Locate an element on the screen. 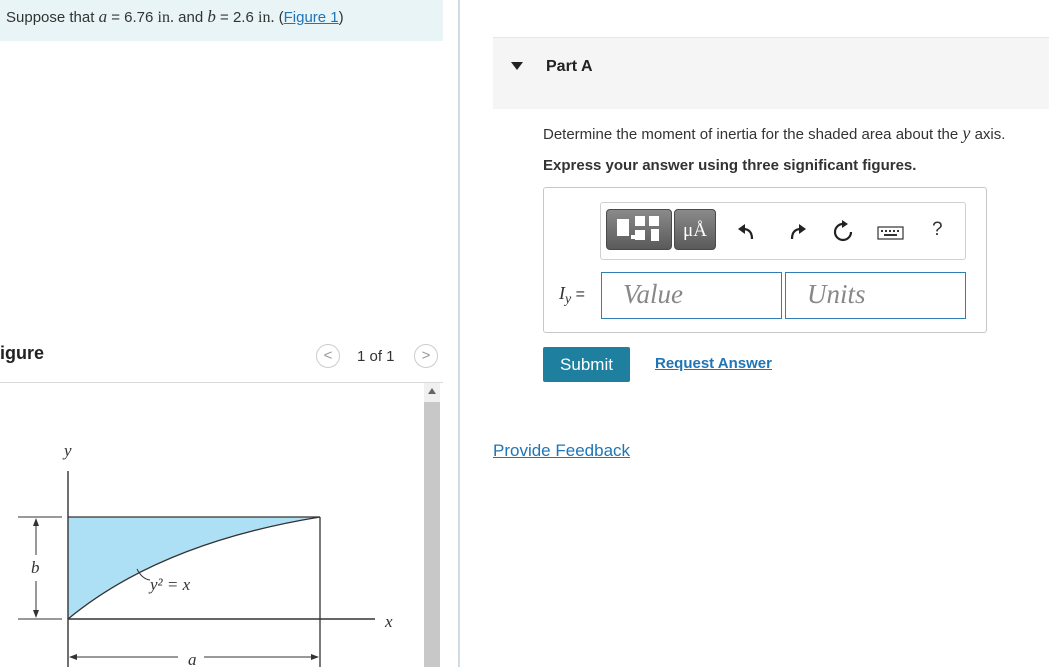  units-button: μÅ is located at coordinates (695, 229).